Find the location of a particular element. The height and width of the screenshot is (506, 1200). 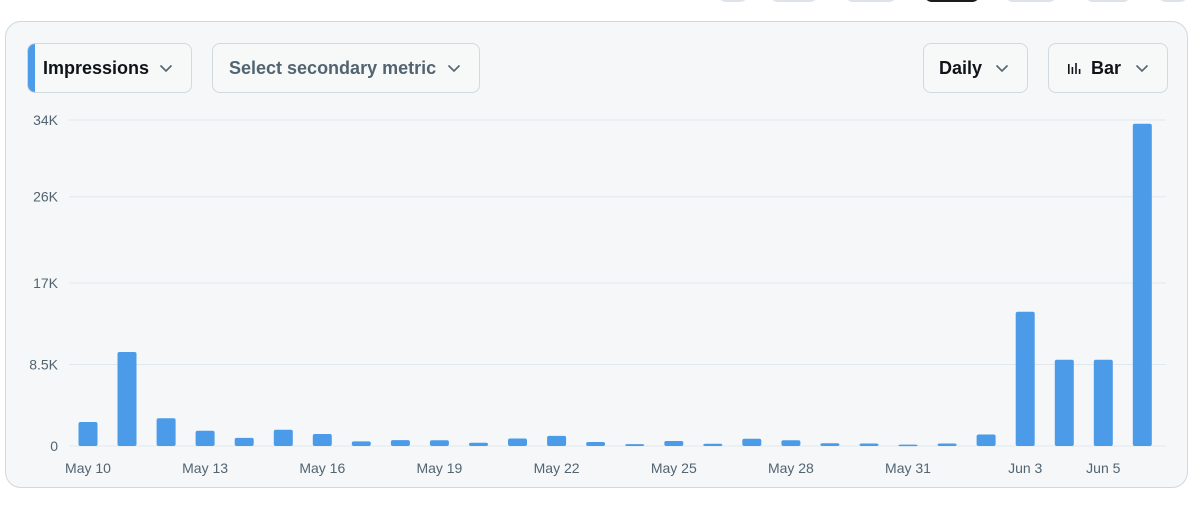

x-tick-label: Jun 3 is located at coordinates (1025, 468).